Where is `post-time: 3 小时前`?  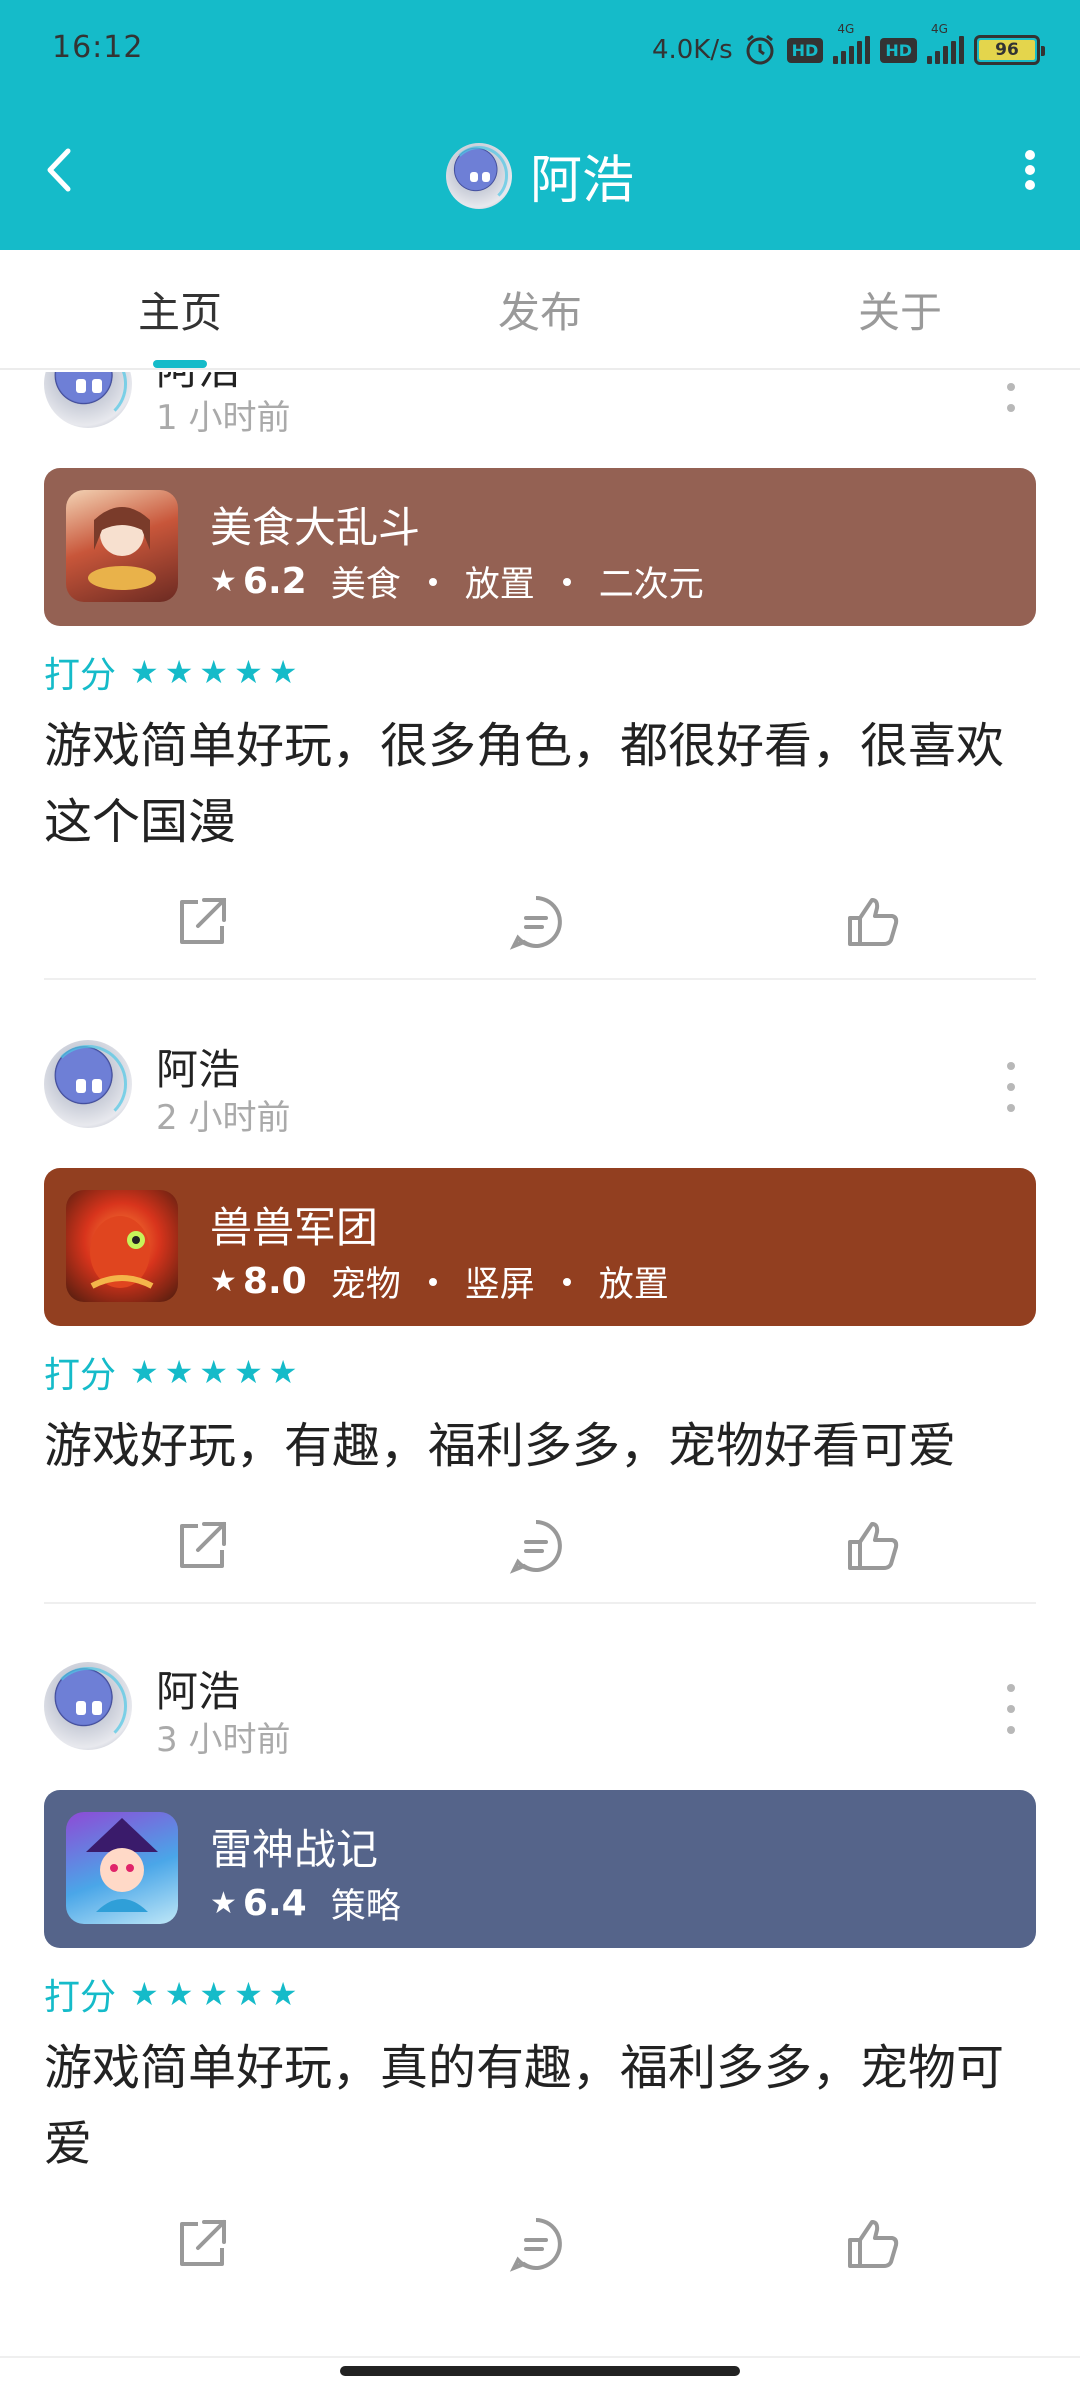 post-time: 3 小时前 is located at coordinates (223, 1740).